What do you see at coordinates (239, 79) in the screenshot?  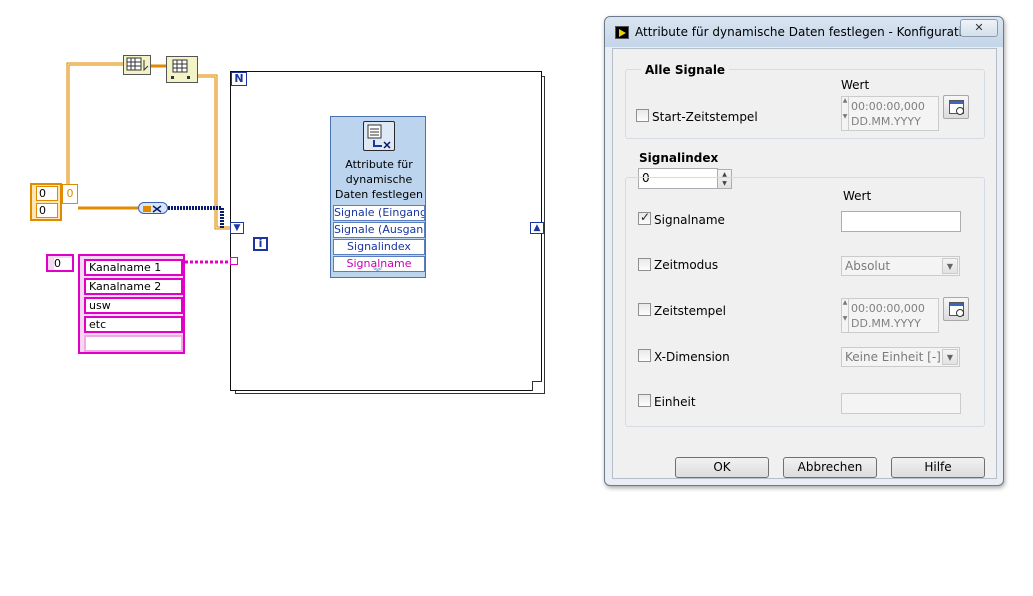 I see `loop-count-terminal: N` at bounding box center [239, 79].